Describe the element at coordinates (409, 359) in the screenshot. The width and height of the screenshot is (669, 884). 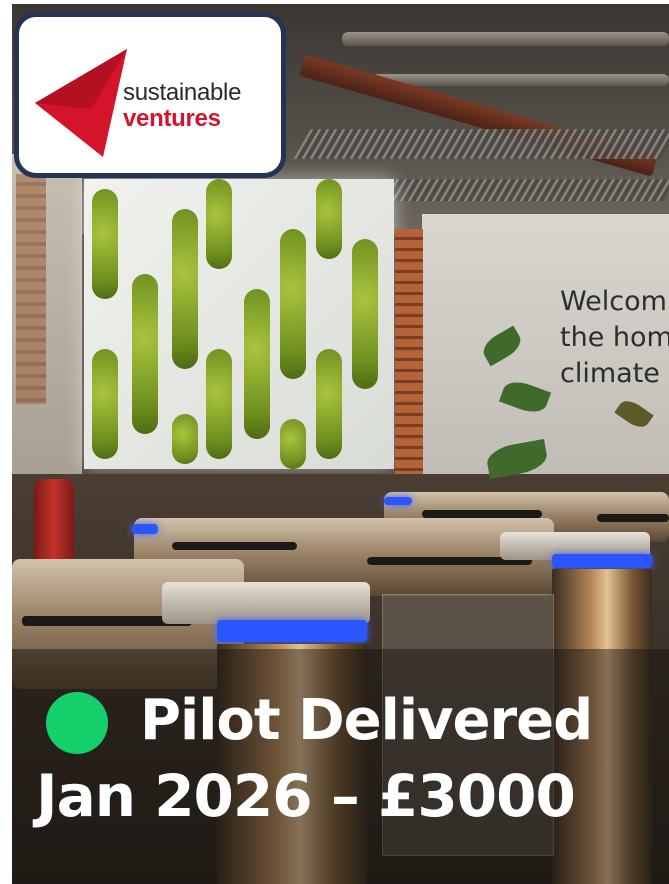
I see `brick-pillar` at that location.